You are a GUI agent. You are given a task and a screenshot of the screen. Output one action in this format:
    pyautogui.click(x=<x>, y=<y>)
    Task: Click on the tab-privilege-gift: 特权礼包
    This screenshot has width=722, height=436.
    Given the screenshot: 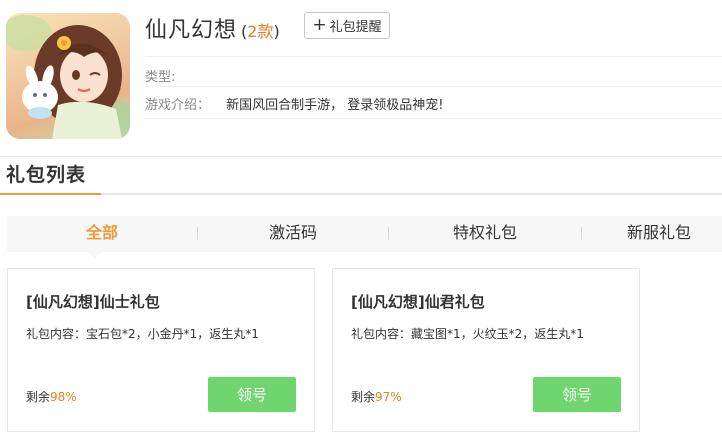 What is the action you would take?
    pyautogui.click(x=485, y=234)
    